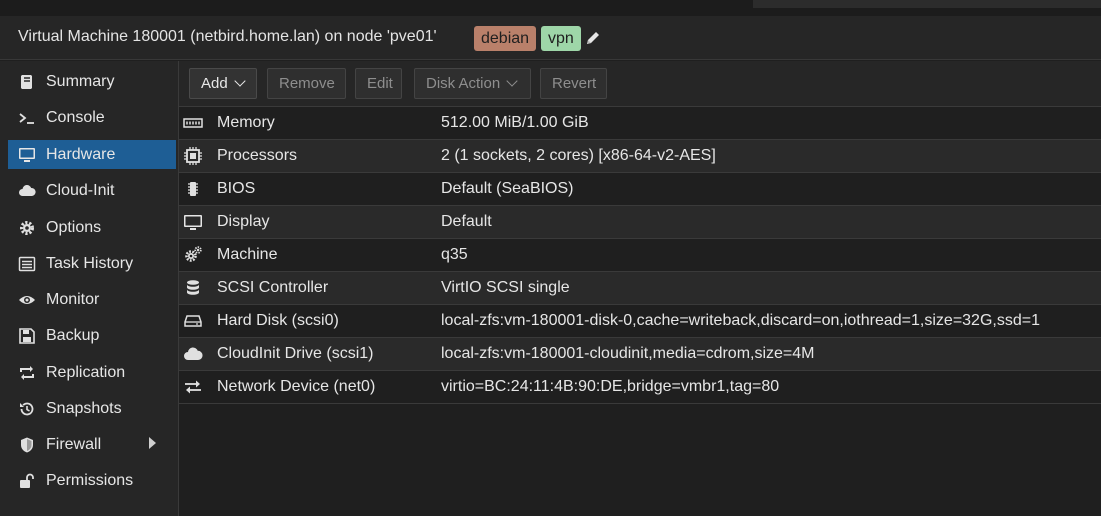 Image resolution: width=1101 pixels, height=516 pixels. Describe the element at coordinates (236, 188) in the screenshot. I see `row-name: BIOS` at that location.